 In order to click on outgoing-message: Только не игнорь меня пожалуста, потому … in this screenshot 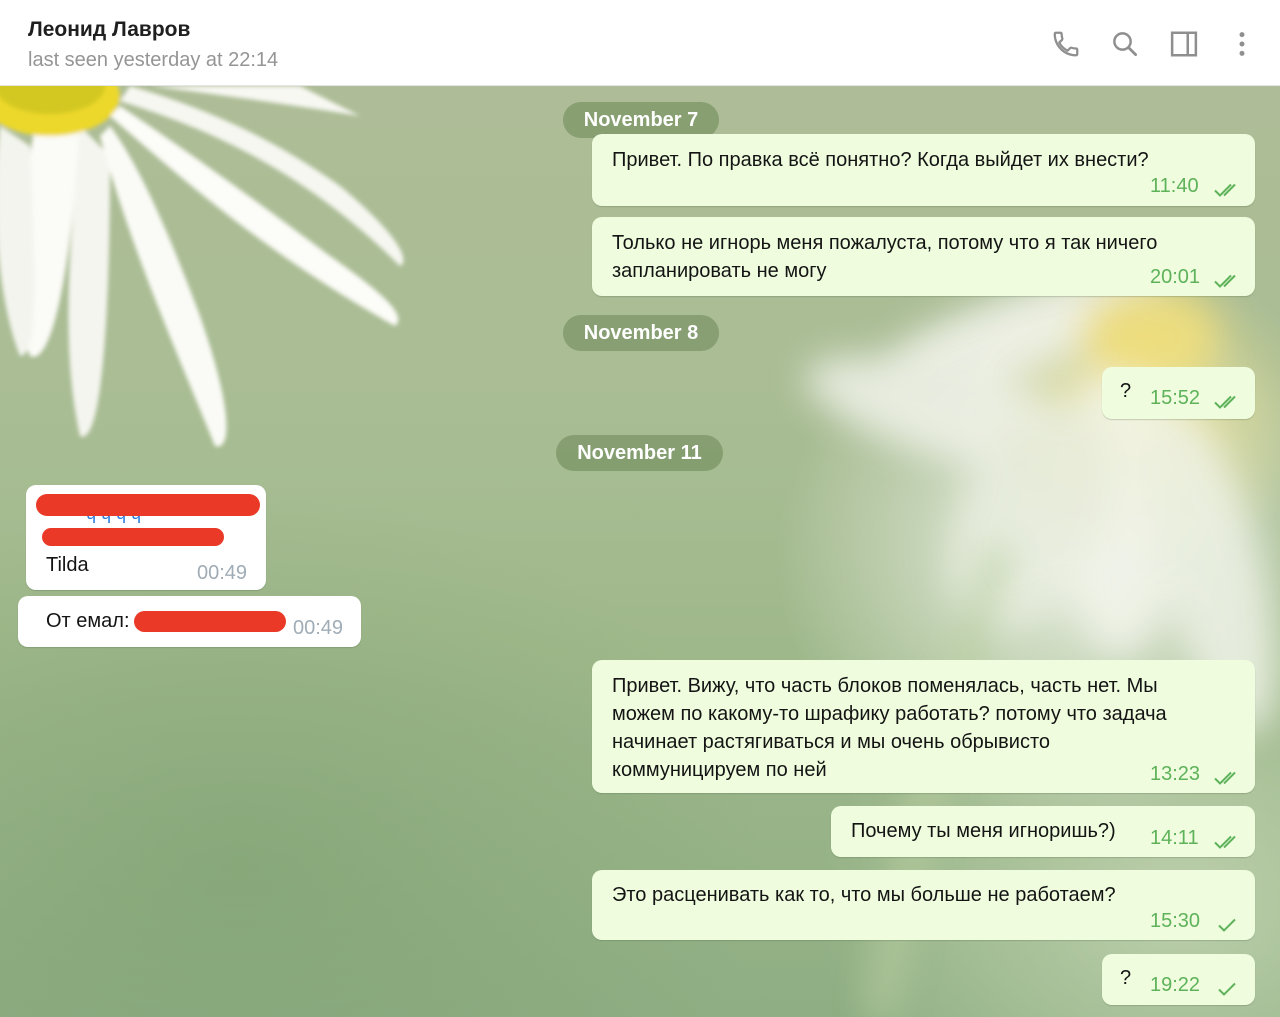, I will do `click(923, 256)`.